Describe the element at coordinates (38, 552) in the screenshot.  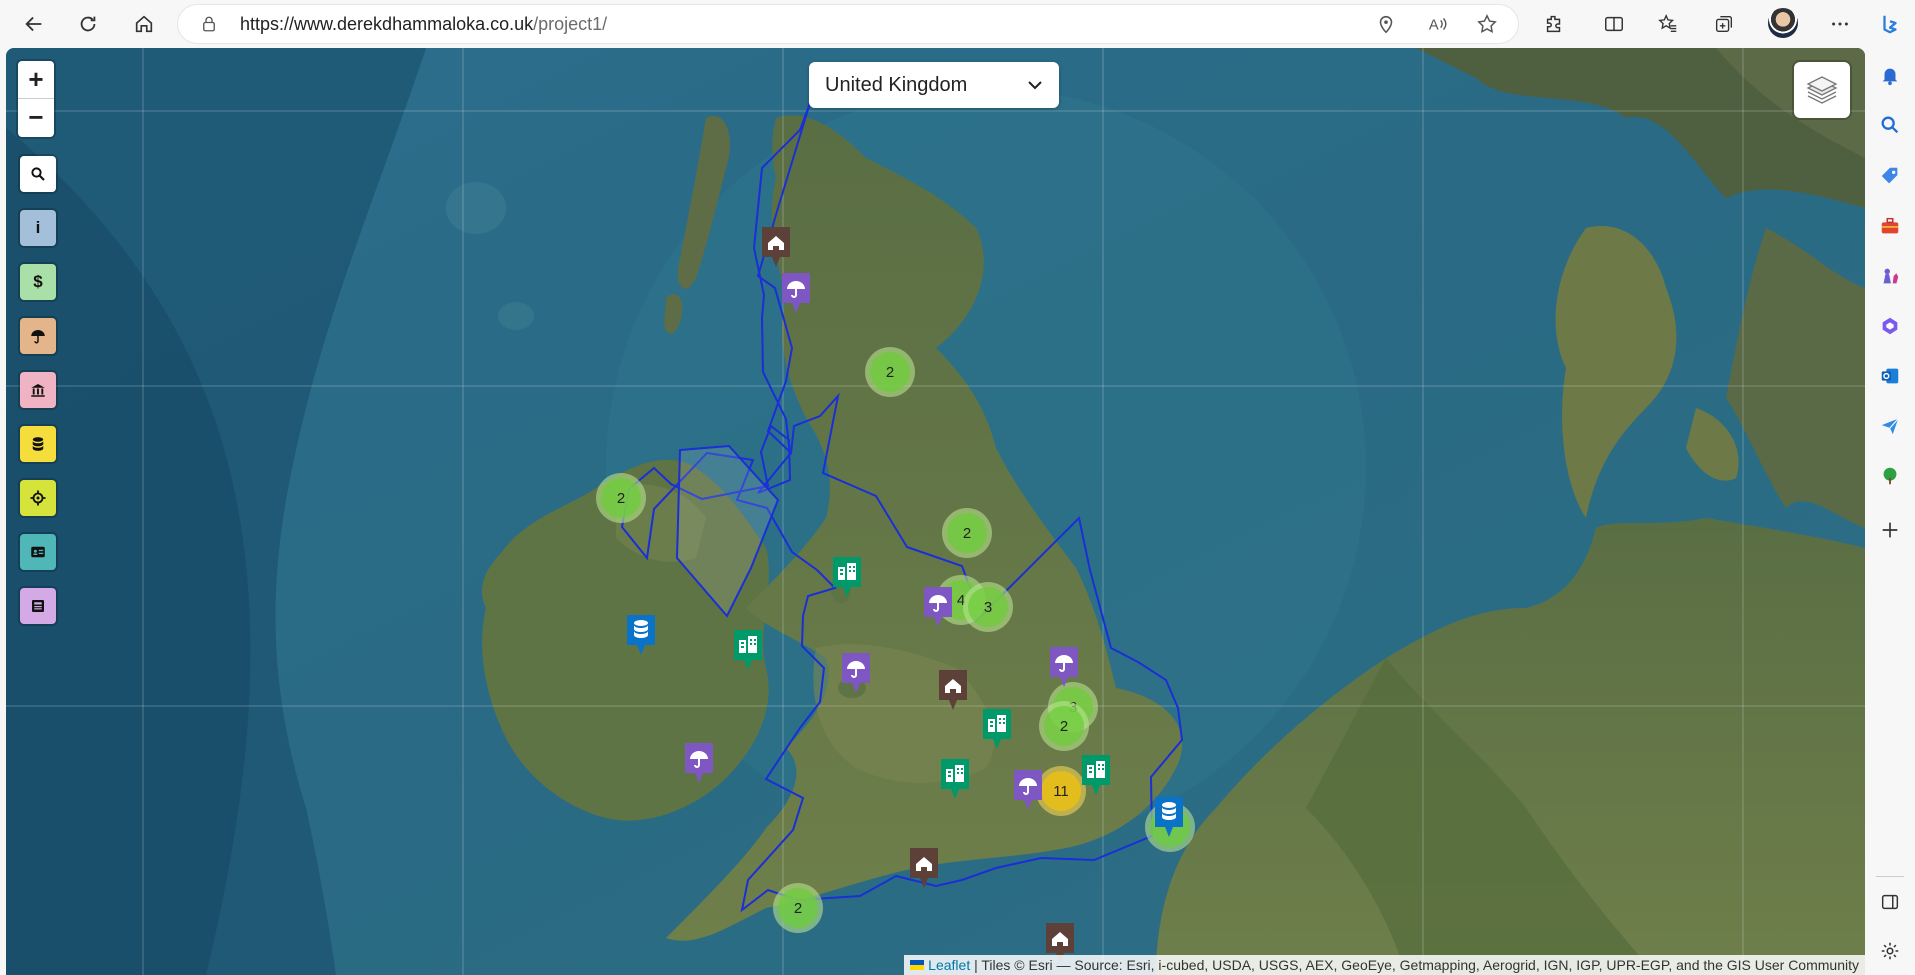
I see `id-card-control-button` at that location.